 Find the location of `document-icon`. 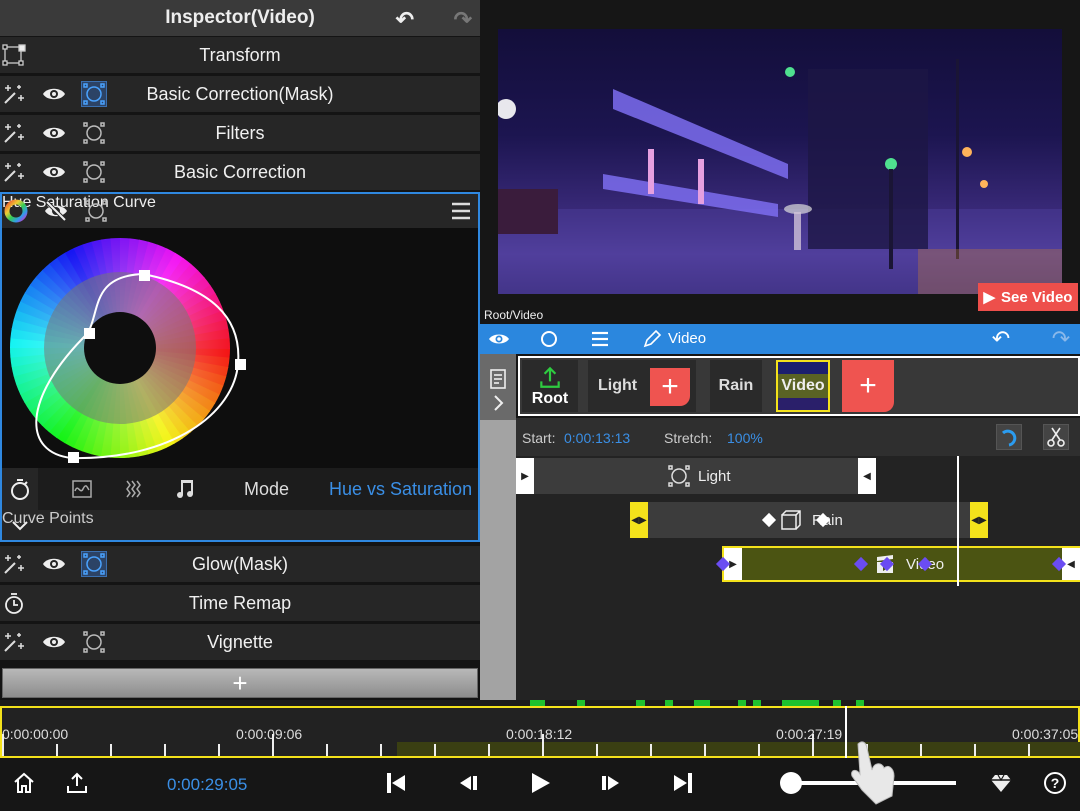

document-icon is located at coordinates (498, 379).